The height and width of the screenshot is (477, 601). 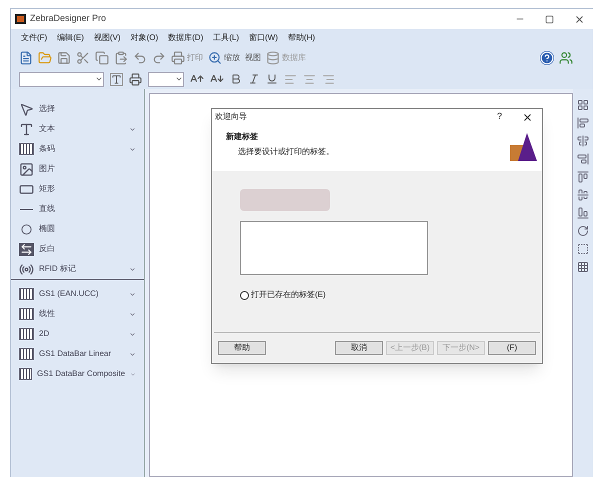 I want to click on picture-icon, so click(x=26, y=169).